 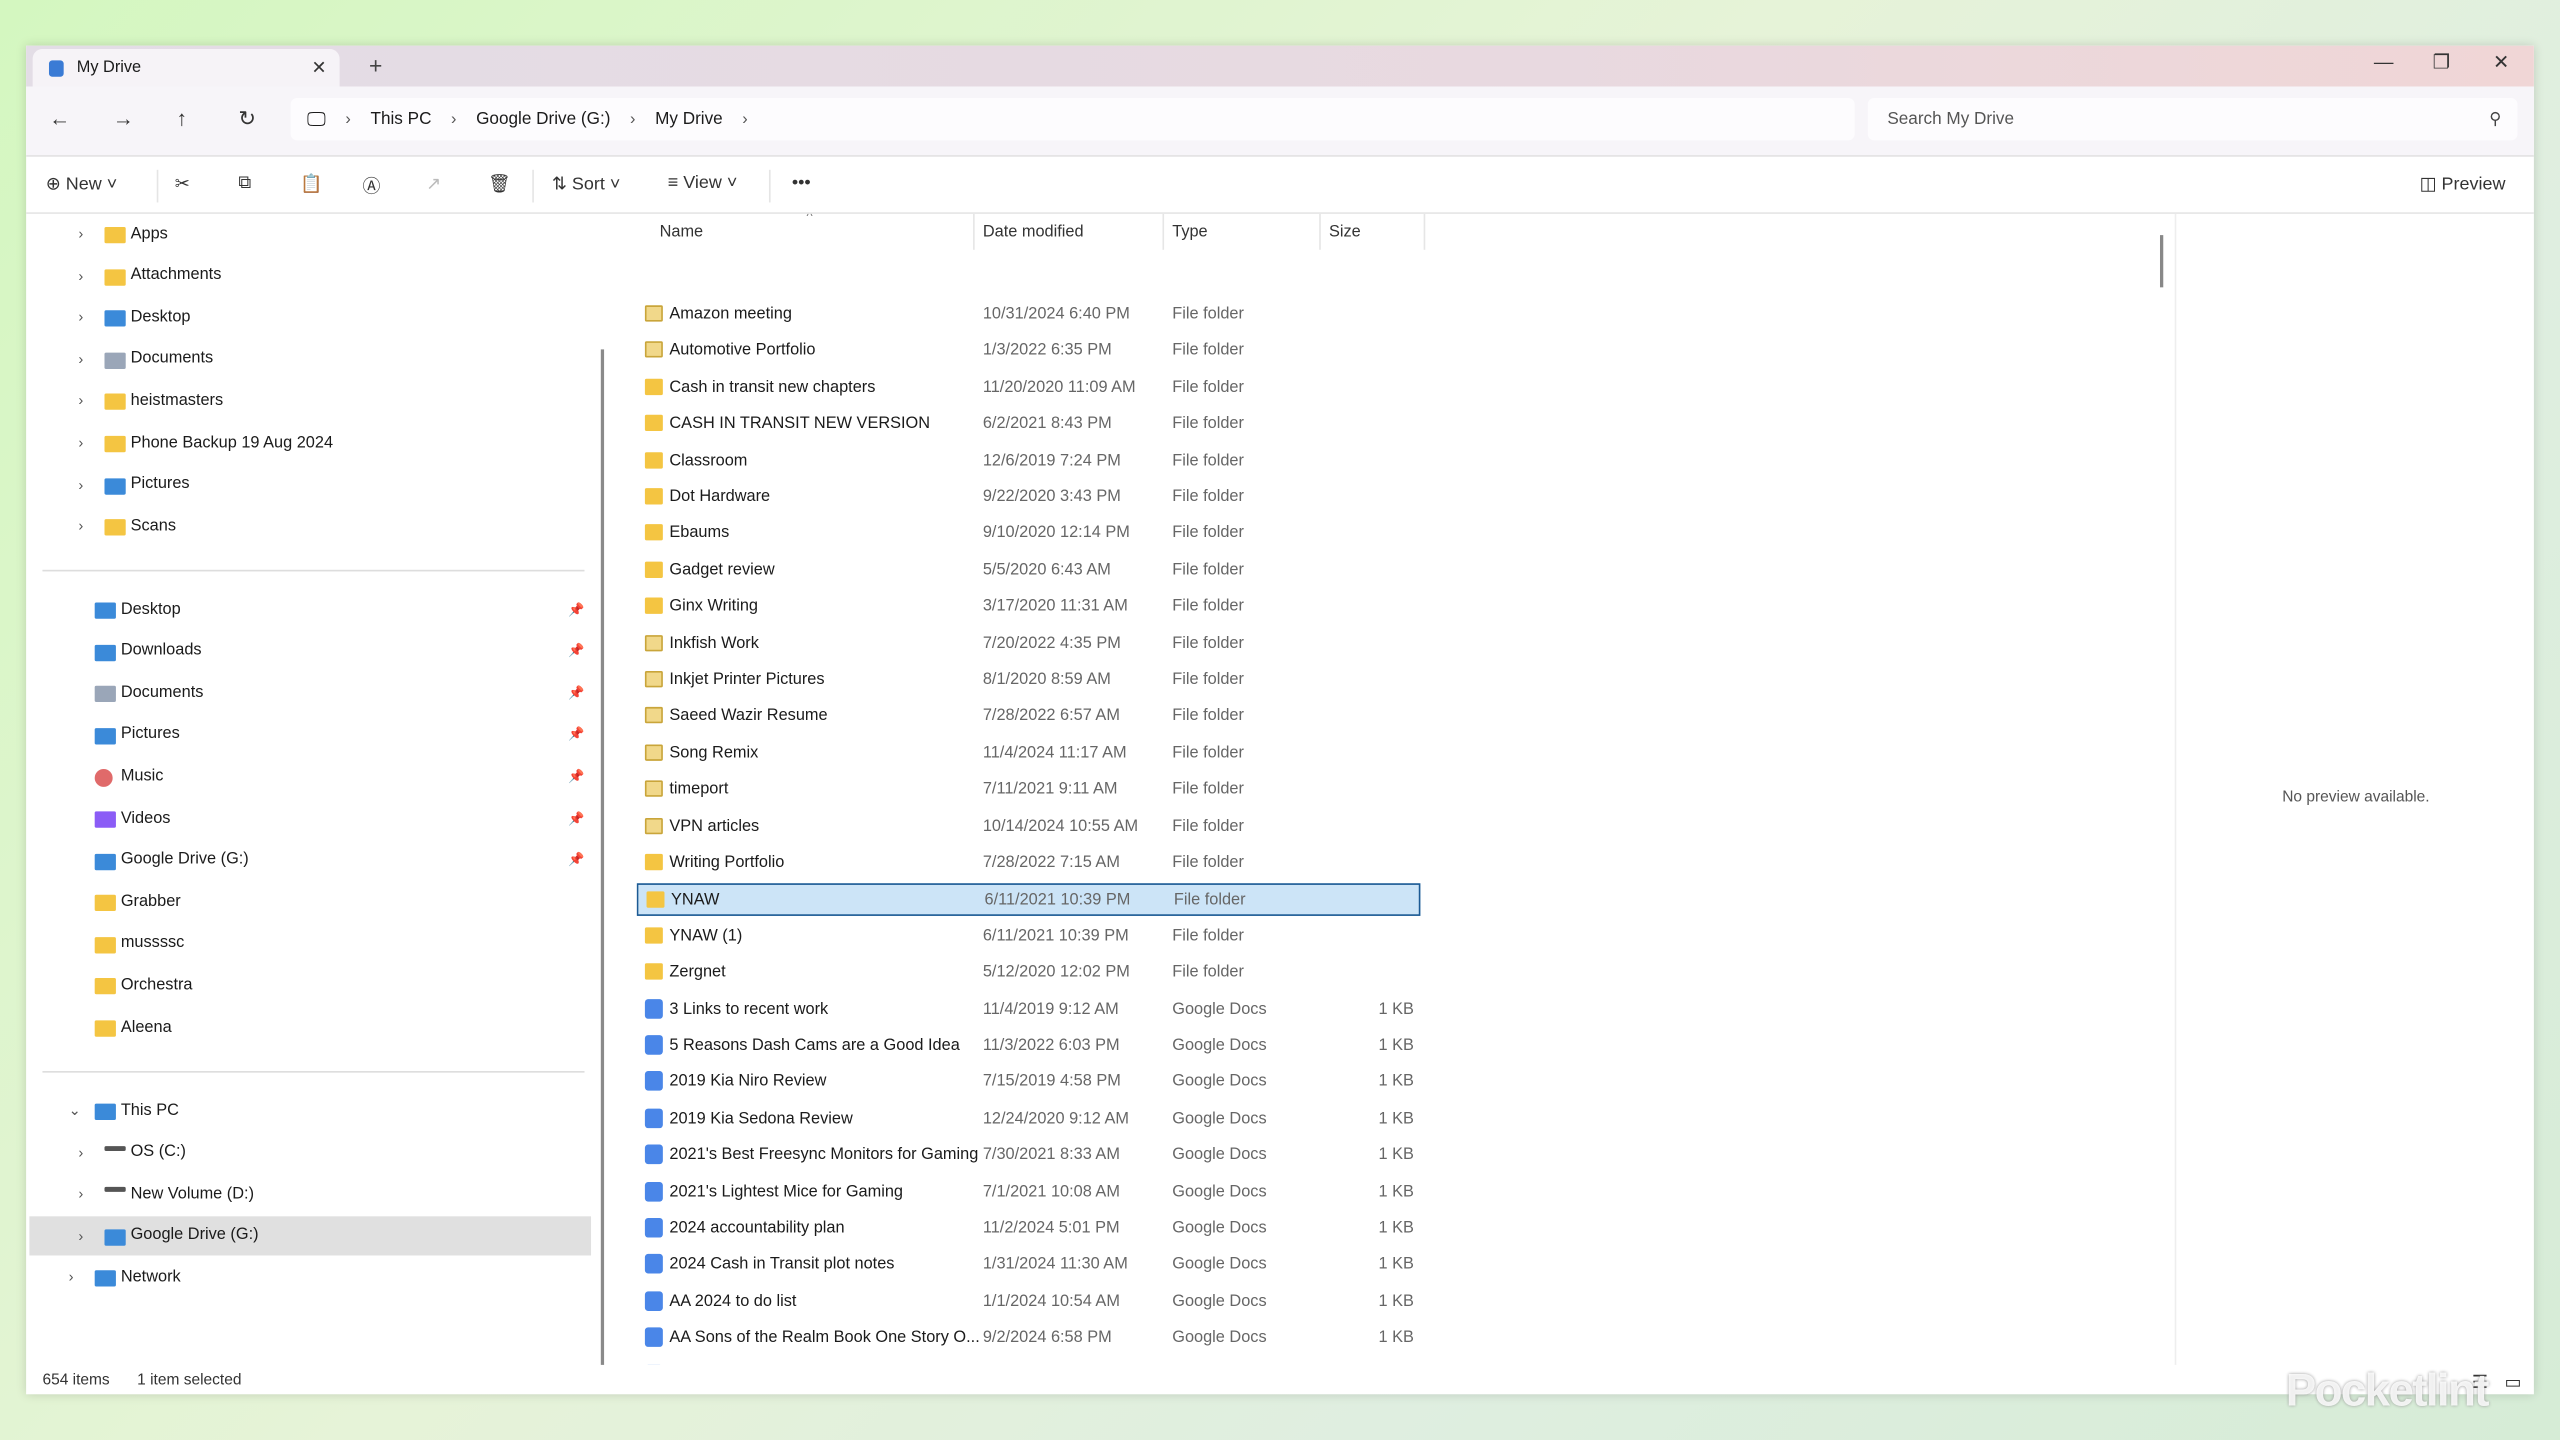 What do you see at coordinates (2161, 261) in the screenshot?
I see `file-list-scrollbar` at bounding box center [2161, 261].